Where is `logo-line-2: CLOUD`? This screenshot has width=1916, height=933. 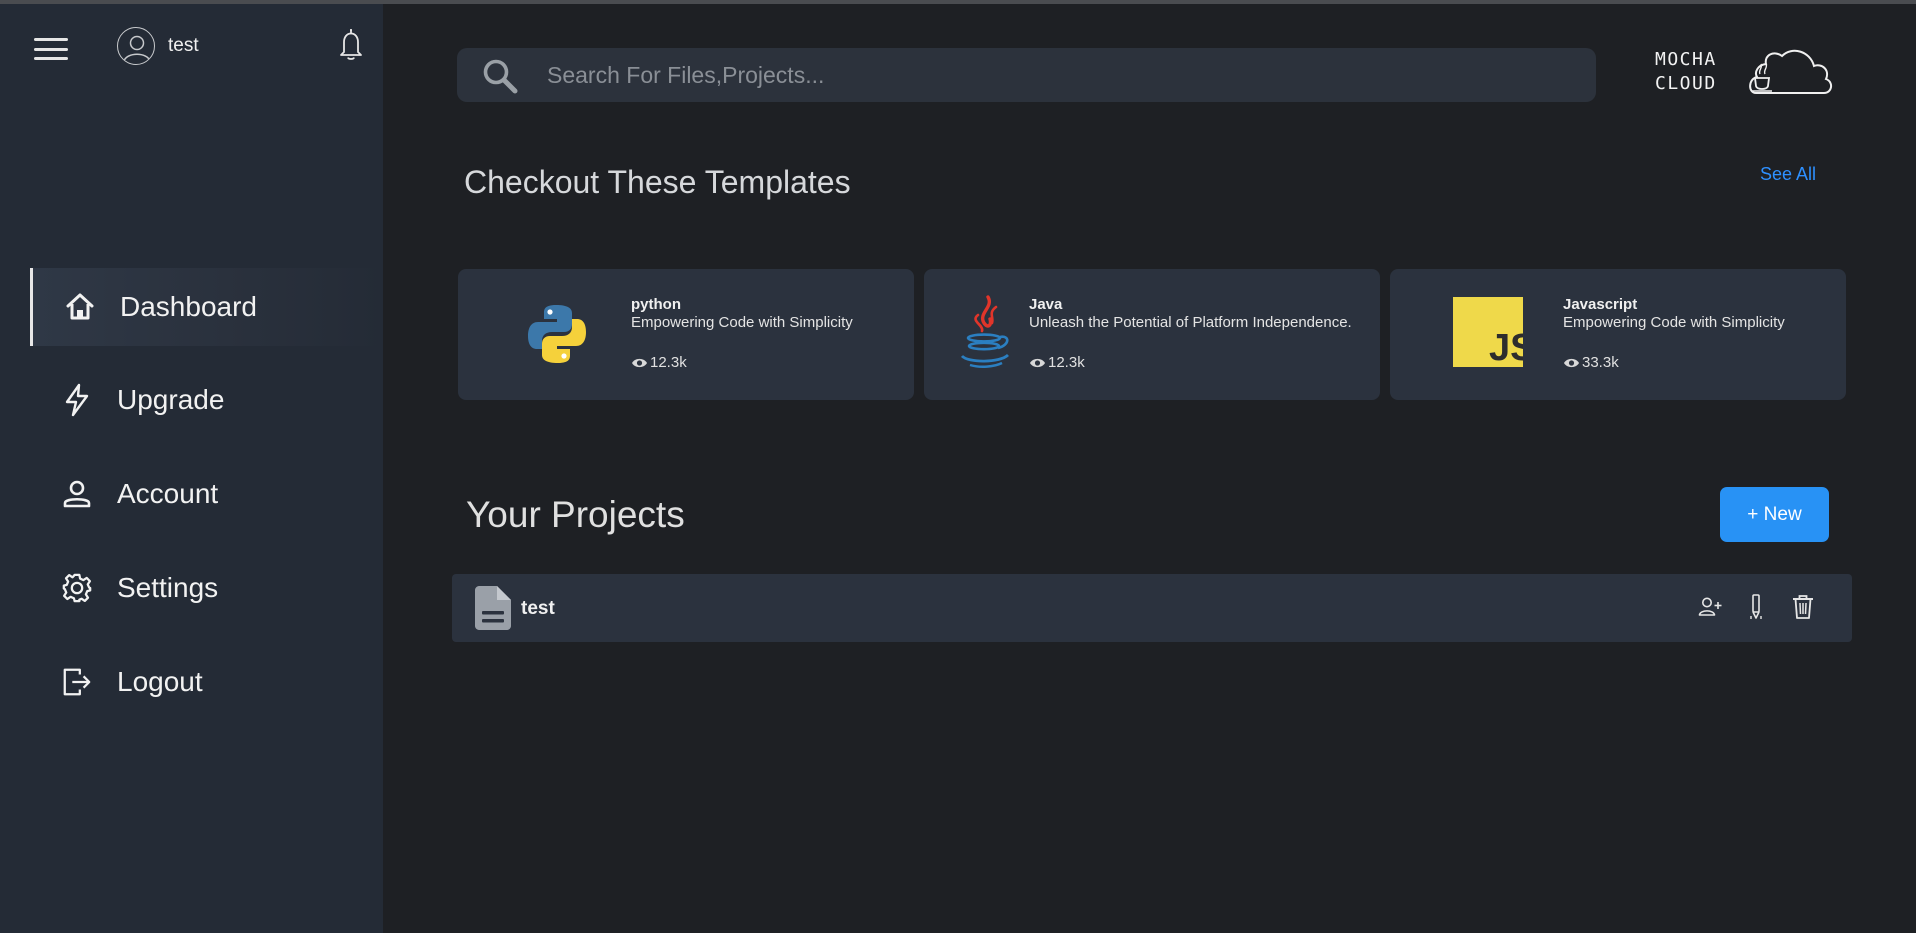 logo-line-2: CLOUD is located at coordinates (1686, 83).